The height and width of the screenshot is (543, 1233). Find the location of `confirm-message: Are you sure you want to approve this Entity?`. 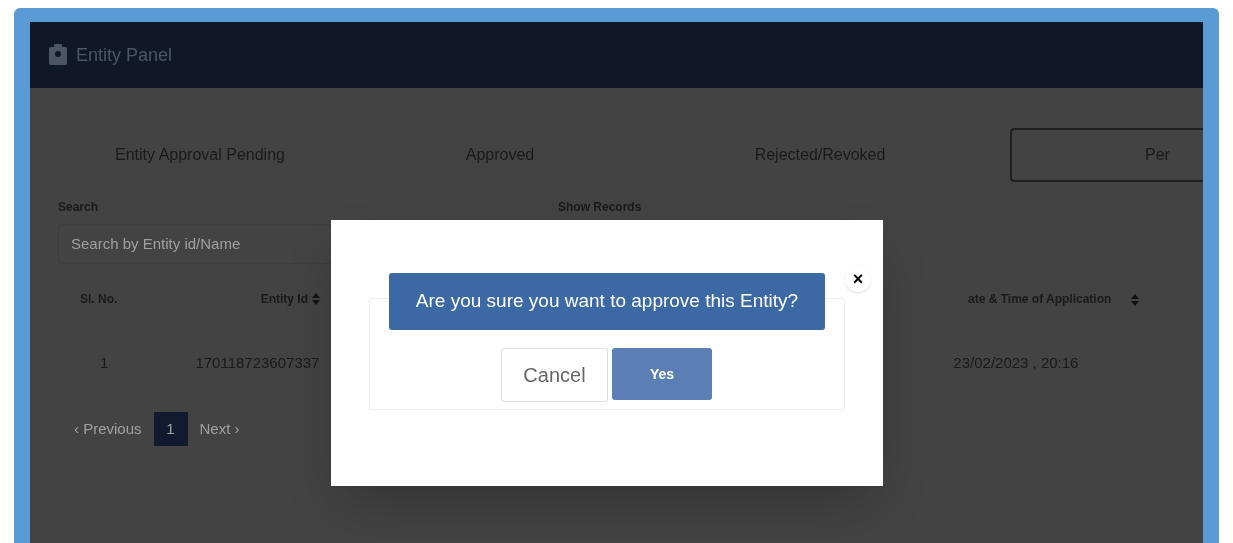

confirm-message: Are you sure you want to approve this Entity? is located at coordinates (607, 301).